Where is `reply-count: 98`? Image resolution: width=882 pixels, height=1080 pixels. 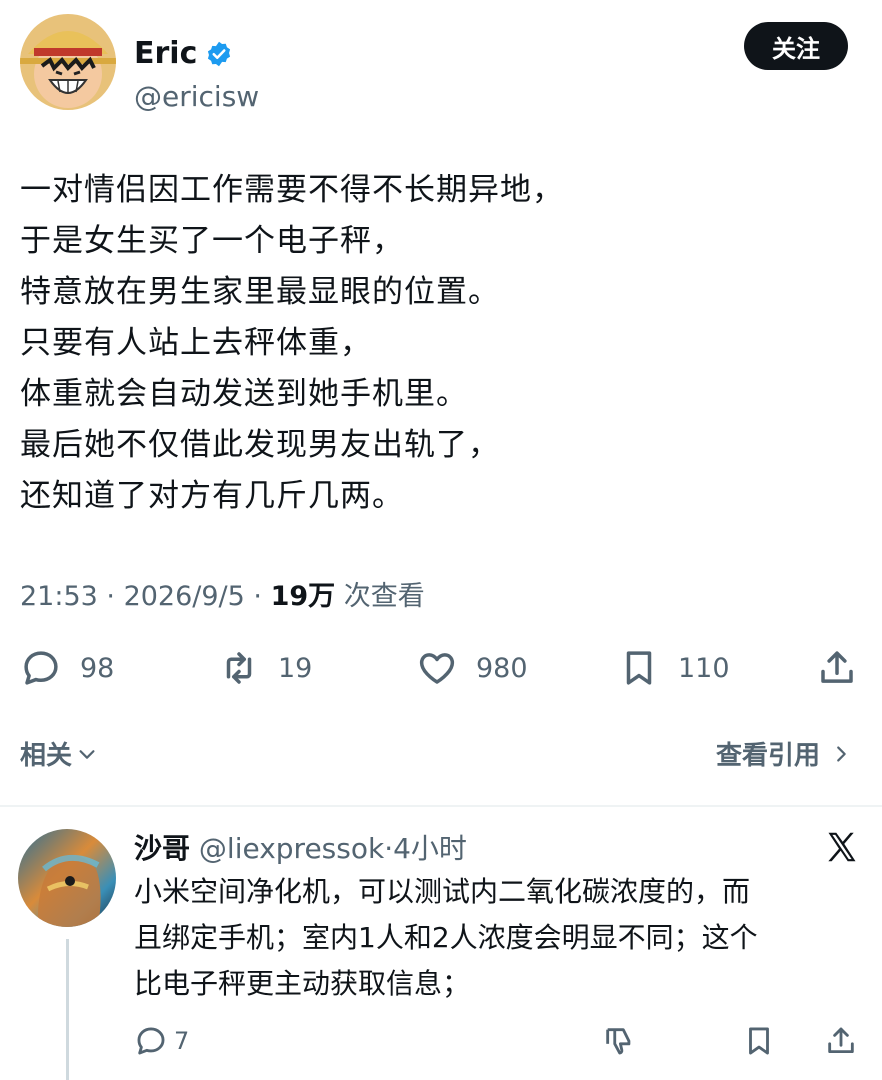
reply-count: 98 is located at coordinates (97, 668).